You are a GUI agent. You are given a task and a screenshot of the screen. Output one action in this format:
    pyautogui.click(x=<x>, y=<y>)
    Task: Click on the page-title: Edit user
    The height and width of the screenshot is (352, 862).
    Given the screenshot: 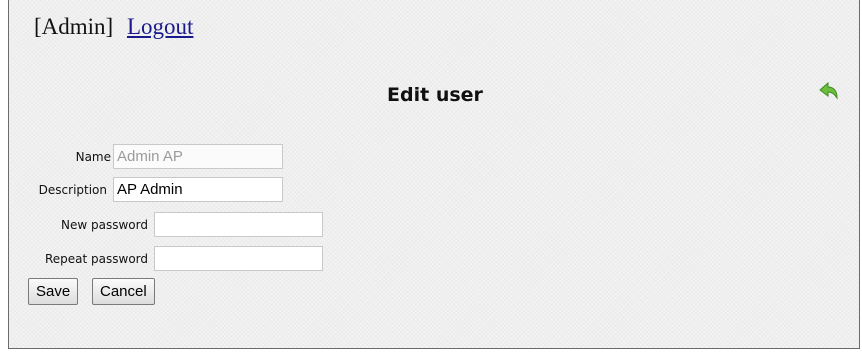 What is the action you would take?
    pyautogui.click(x=435, y=95)
    